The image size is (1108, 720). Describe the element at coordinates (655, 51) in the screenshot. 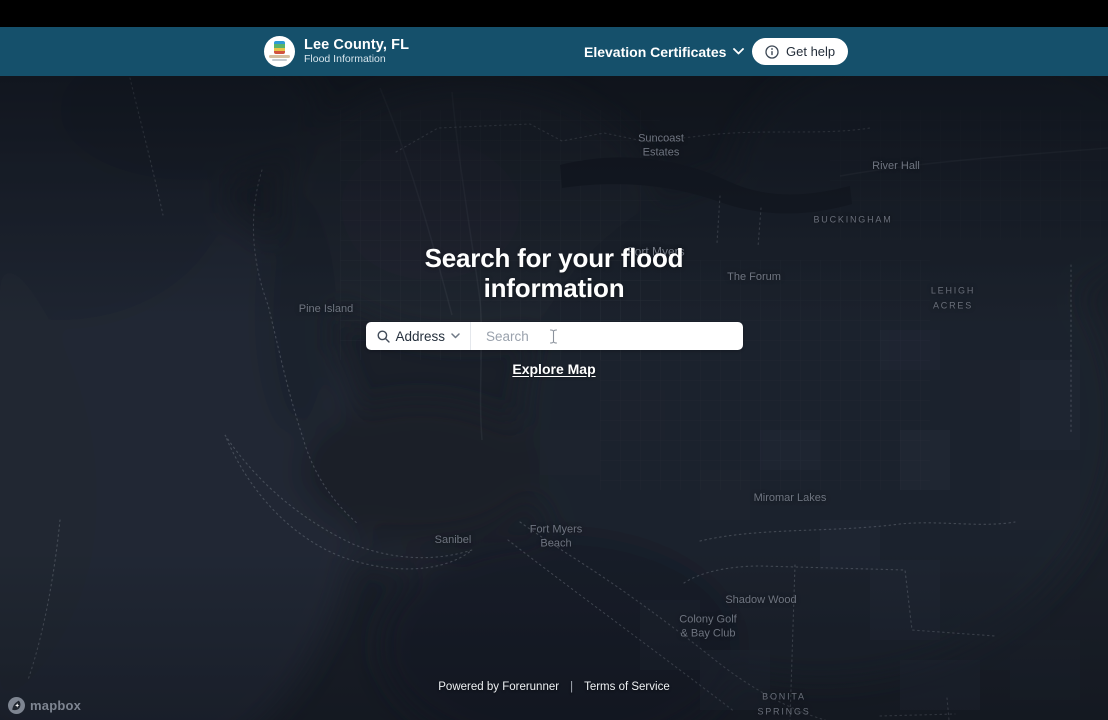

I see `elevation-certificates-label: Elevation Certificates` at that location.